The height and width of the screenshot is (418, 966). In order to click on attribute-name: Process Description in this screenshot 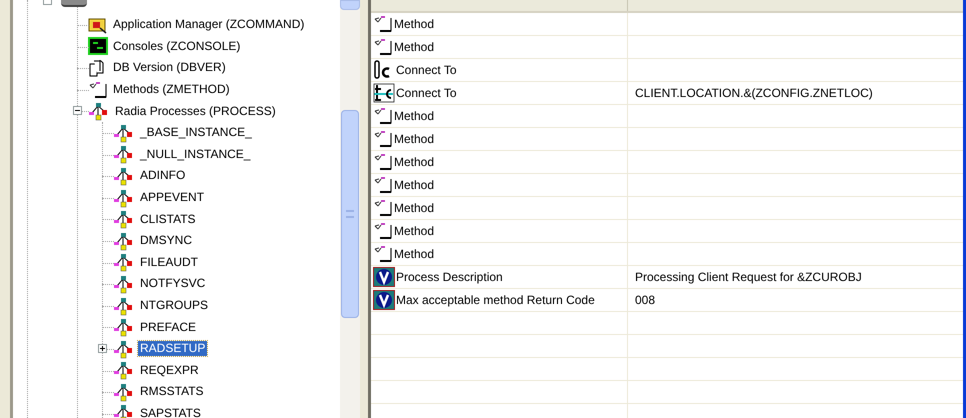, I will do `click(449, 277)`.